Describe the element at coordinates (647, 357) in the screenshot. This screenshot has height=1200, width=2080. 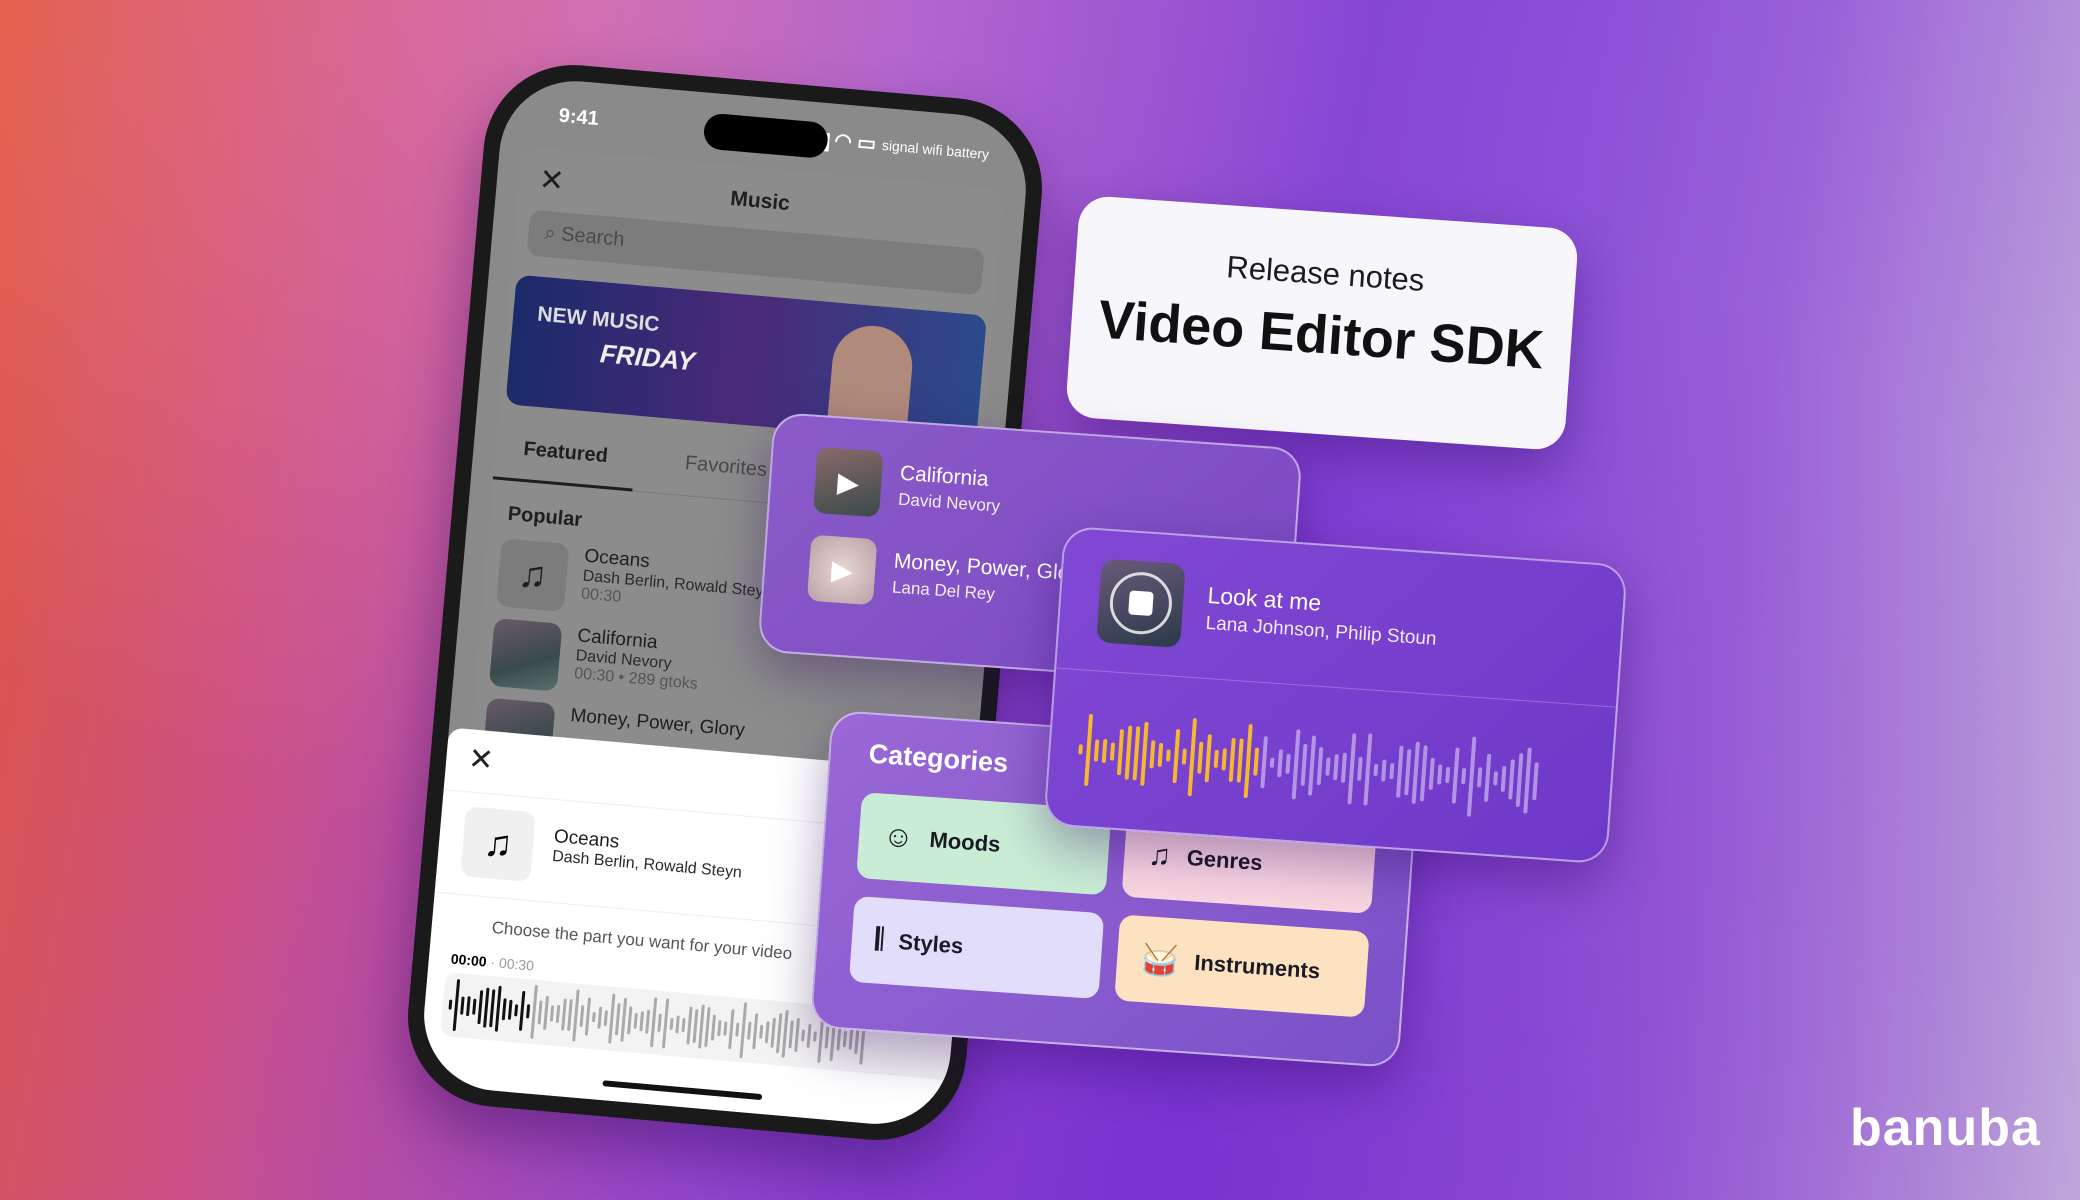
I see `banner-line2: FRIDAY` at that location.